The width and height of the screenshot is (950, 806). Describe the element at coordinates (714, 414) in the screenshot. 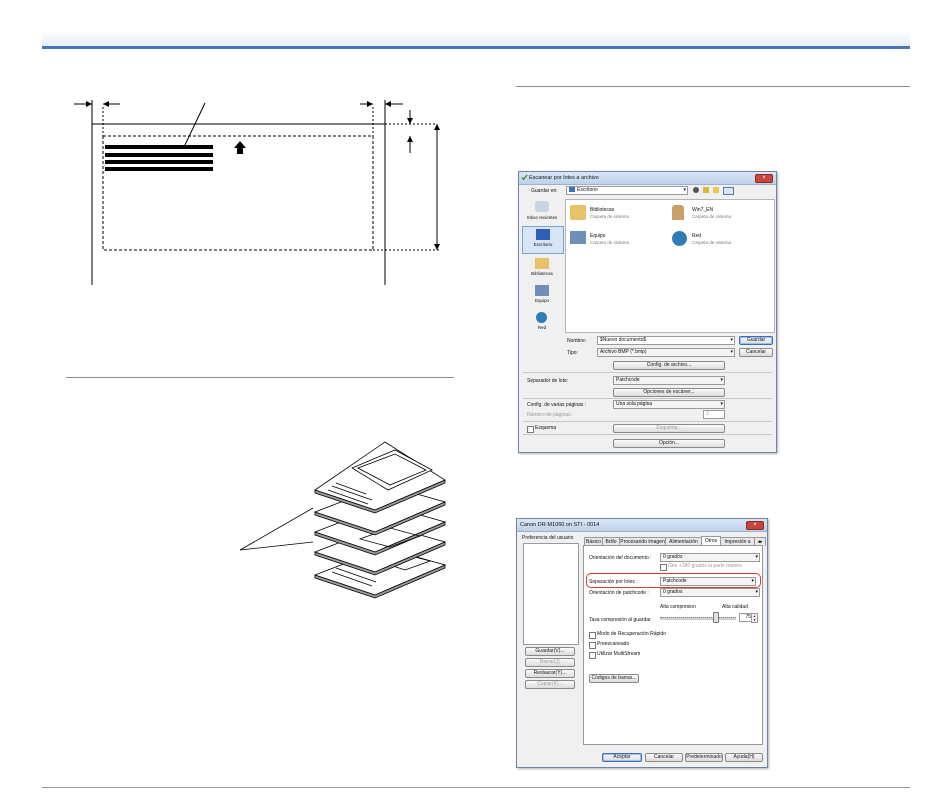

I see `page-count-input: 2` at that location.